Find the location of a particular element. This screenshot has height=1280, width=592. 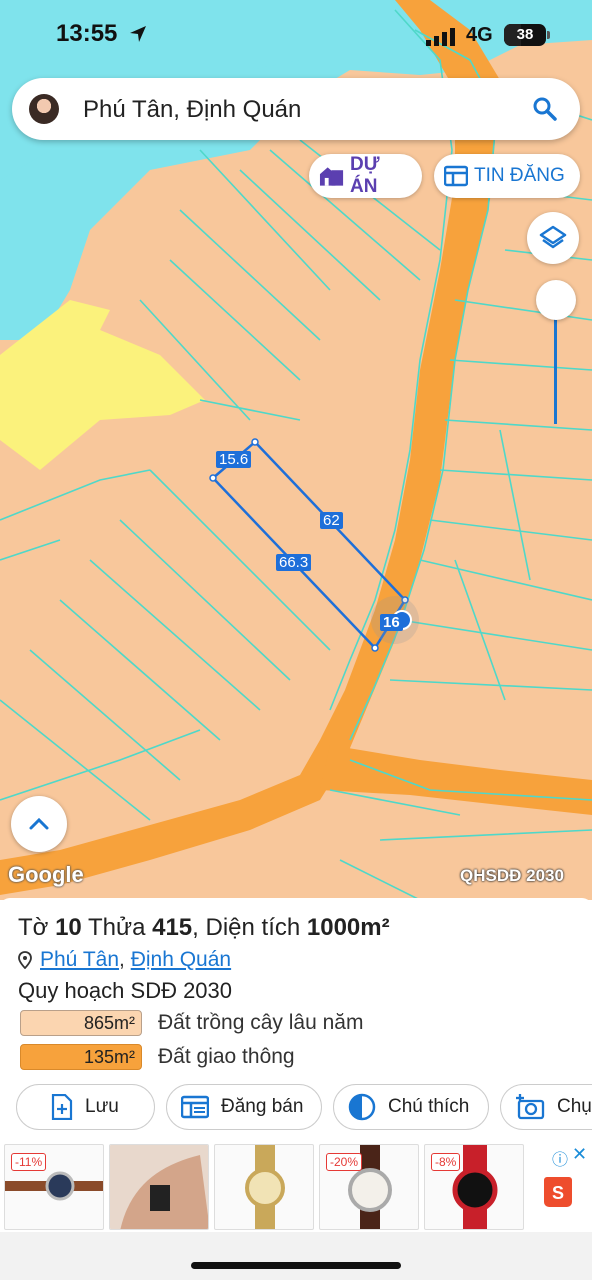

title-mid2: , Diện tích is located at coordinates (249, 927).